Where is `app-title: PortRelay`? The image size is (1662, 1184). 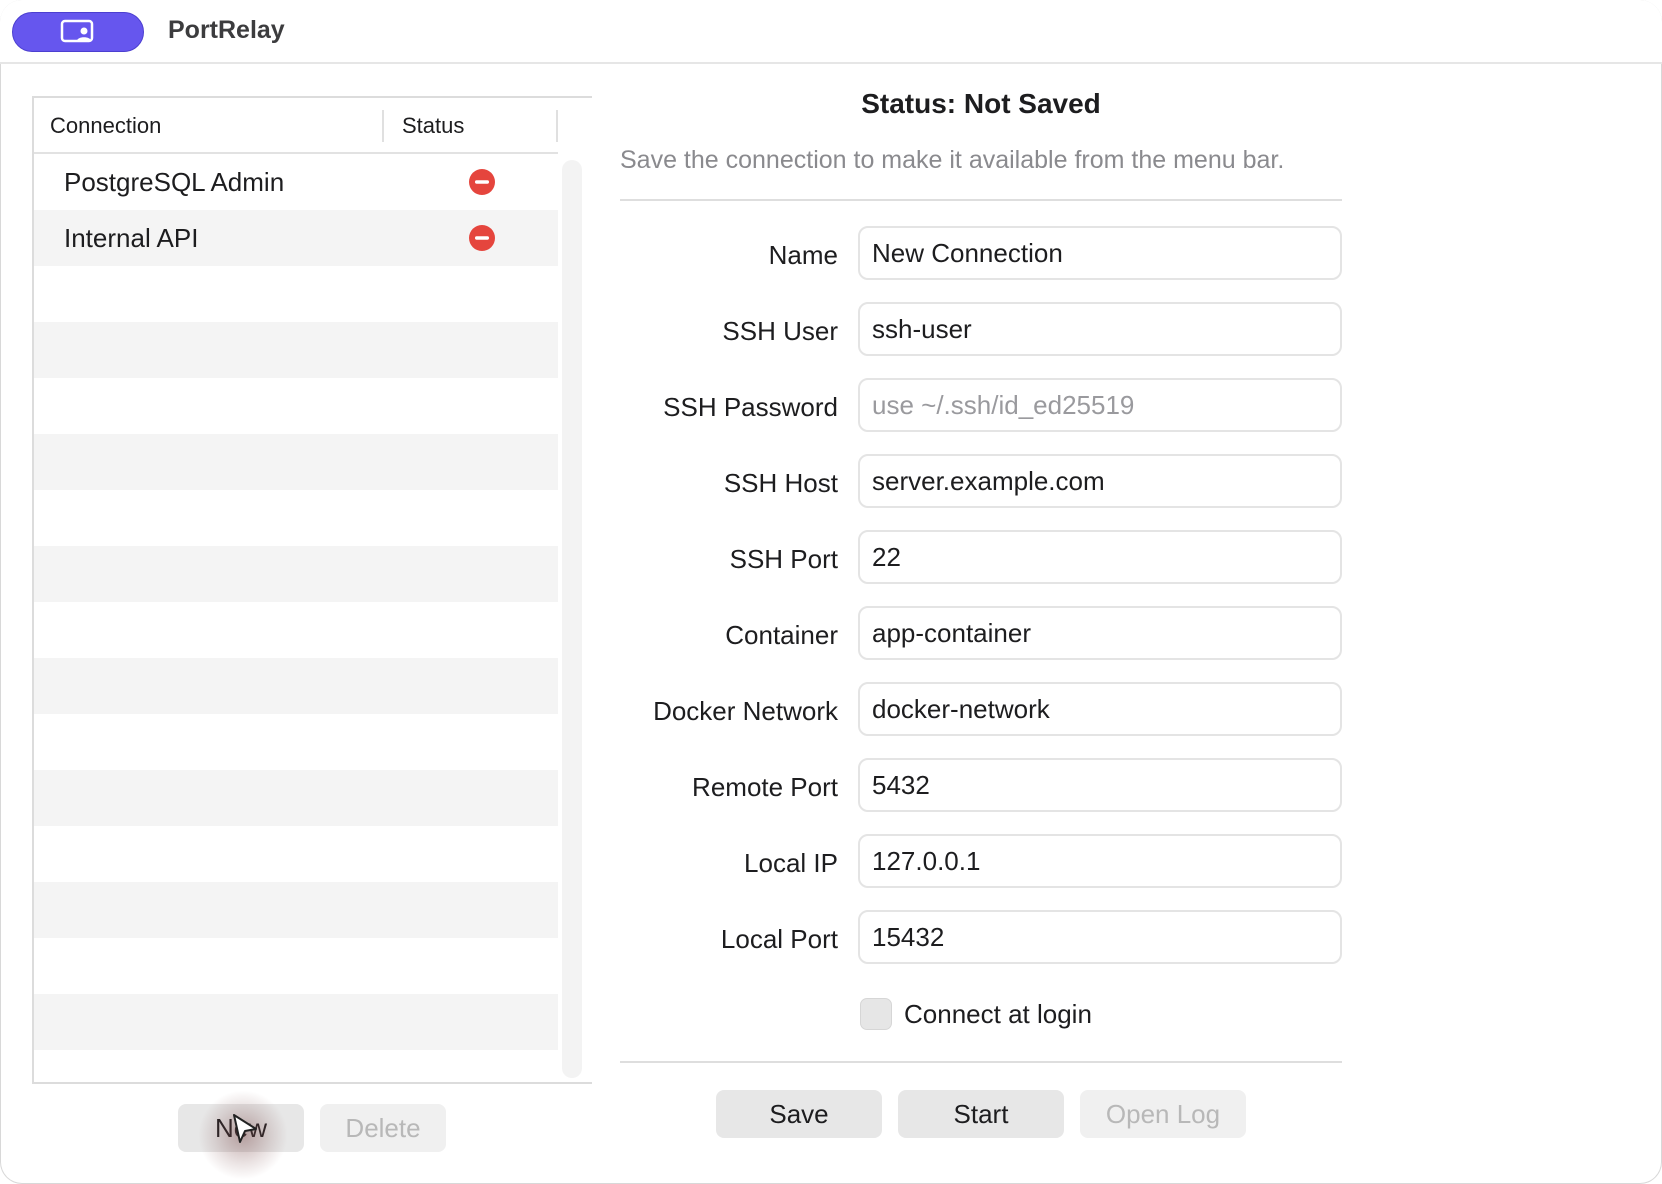
app-title: PortRelay is located at coordinates (226, 30).